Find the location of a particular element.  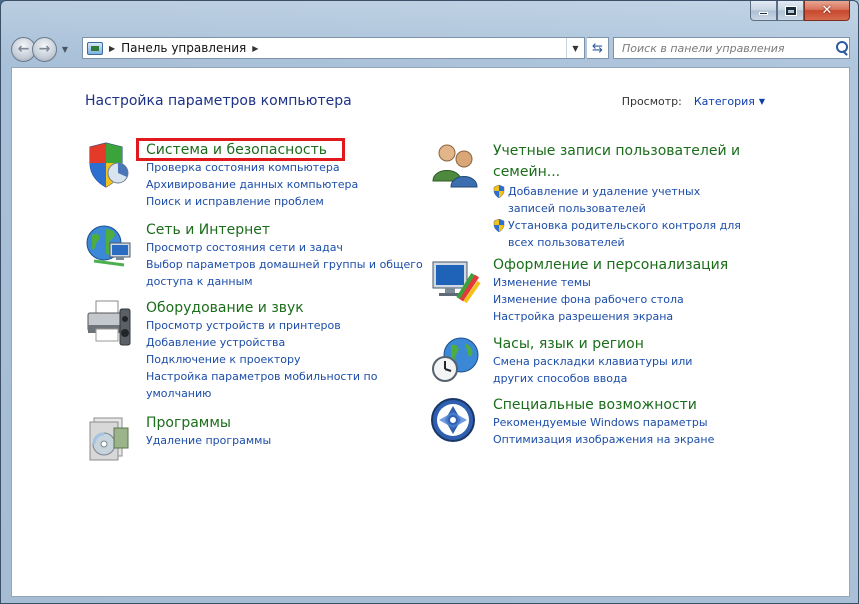

close-button: ✕ is located at coordinates (827, 11).